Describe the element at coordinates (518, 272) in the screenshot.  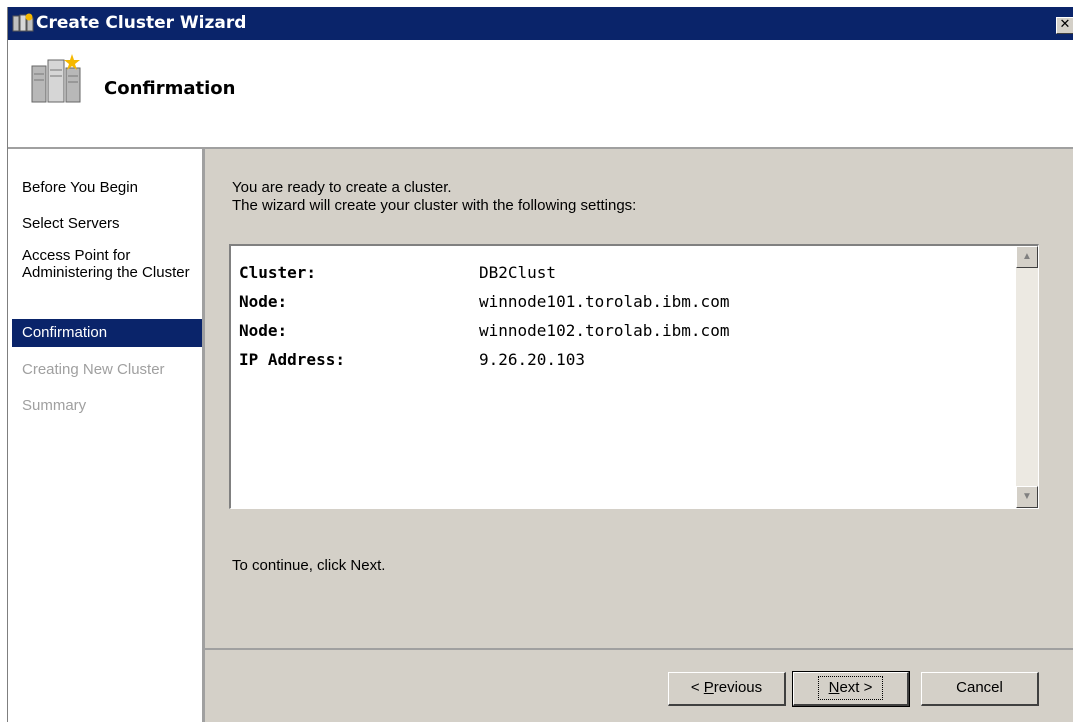
I see `setting-value: DB2Clust` at that location.